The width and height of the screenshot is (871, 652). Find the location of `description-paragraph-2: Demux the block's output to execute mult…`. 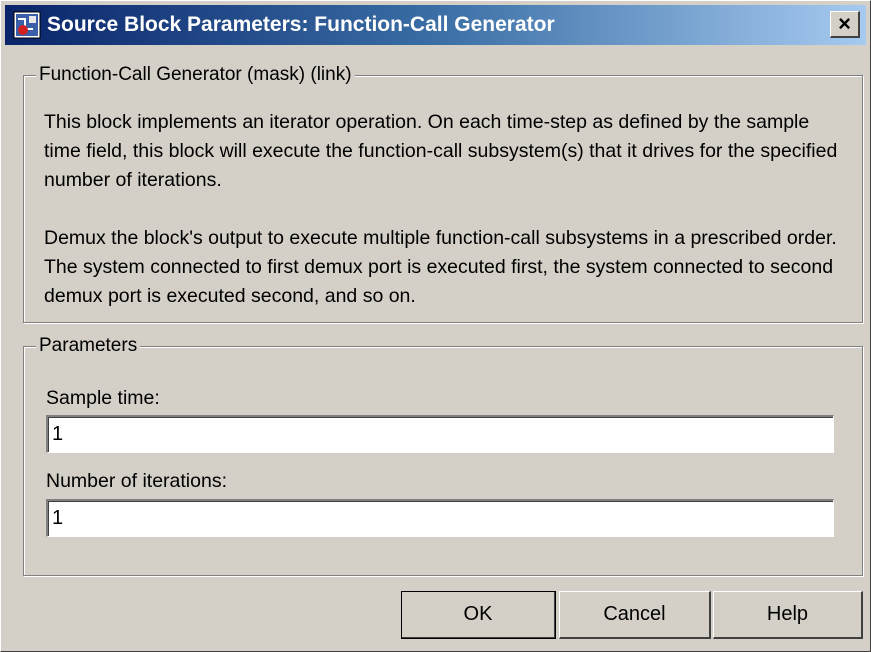

description-paragraph-2: Demux the block's output to execute mult… is located at coordinates (440, 267).